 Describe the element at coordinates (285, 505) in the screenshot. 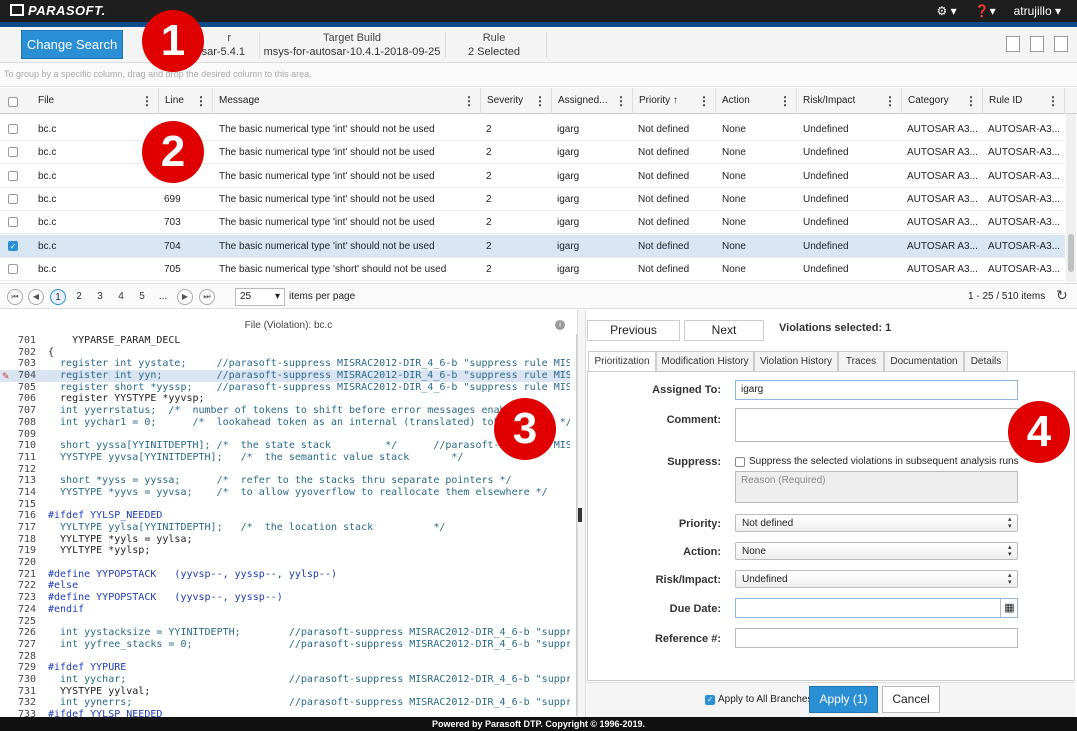

I see `code-line: 715` at that location.